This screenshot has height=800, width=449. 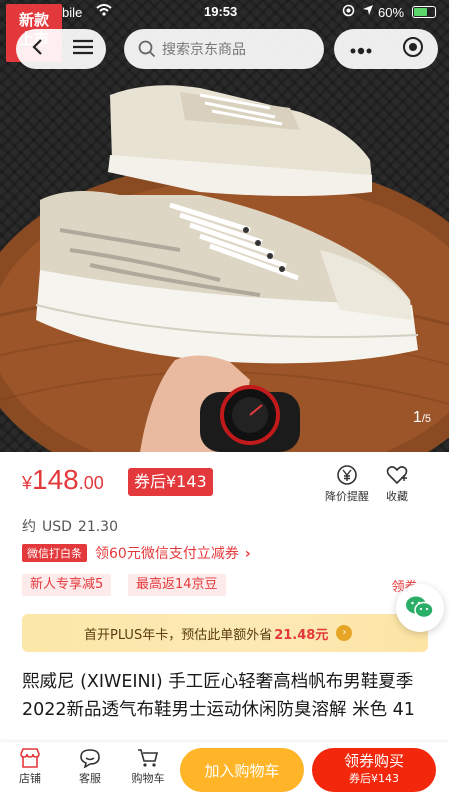 I want to click on plus-text: 首开PLUS年卡，预估此单额外省, so click(x=178, y=635).